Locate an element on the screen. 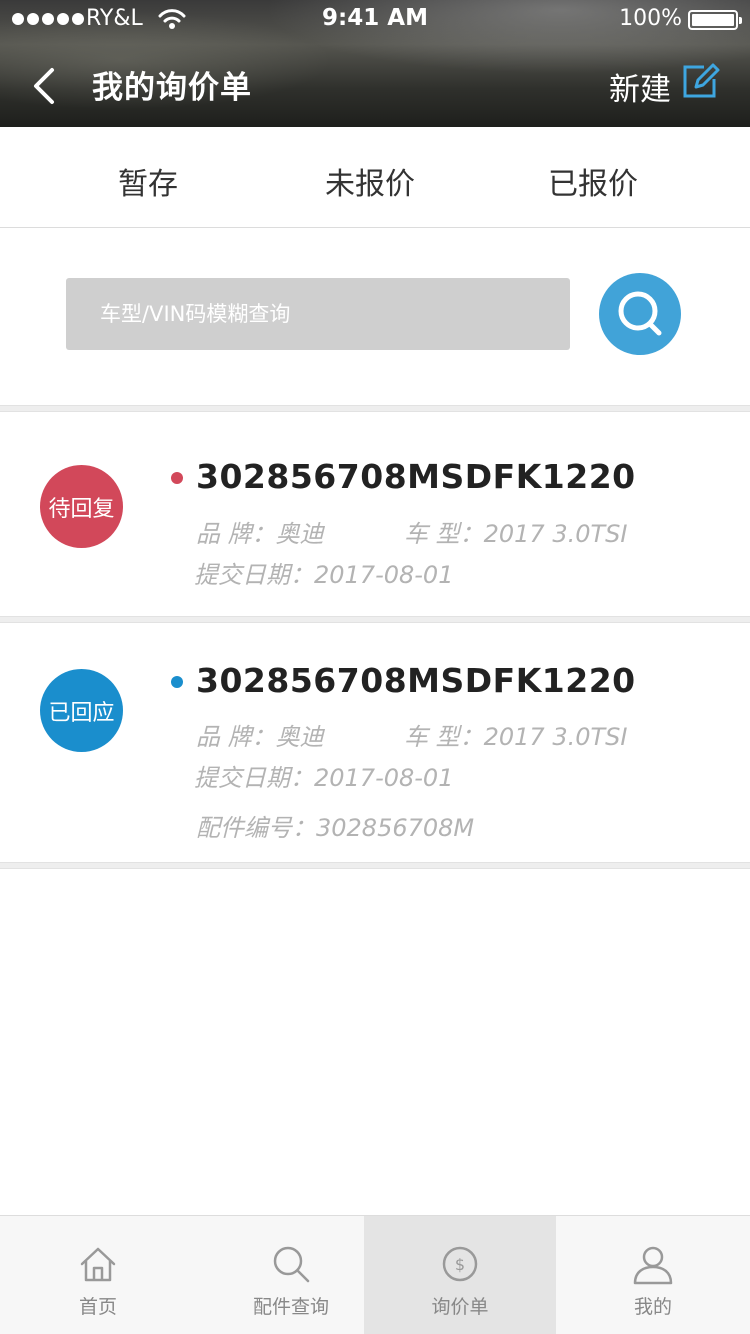  nav-label: 询价单 is located at coordinates (460, 1307).